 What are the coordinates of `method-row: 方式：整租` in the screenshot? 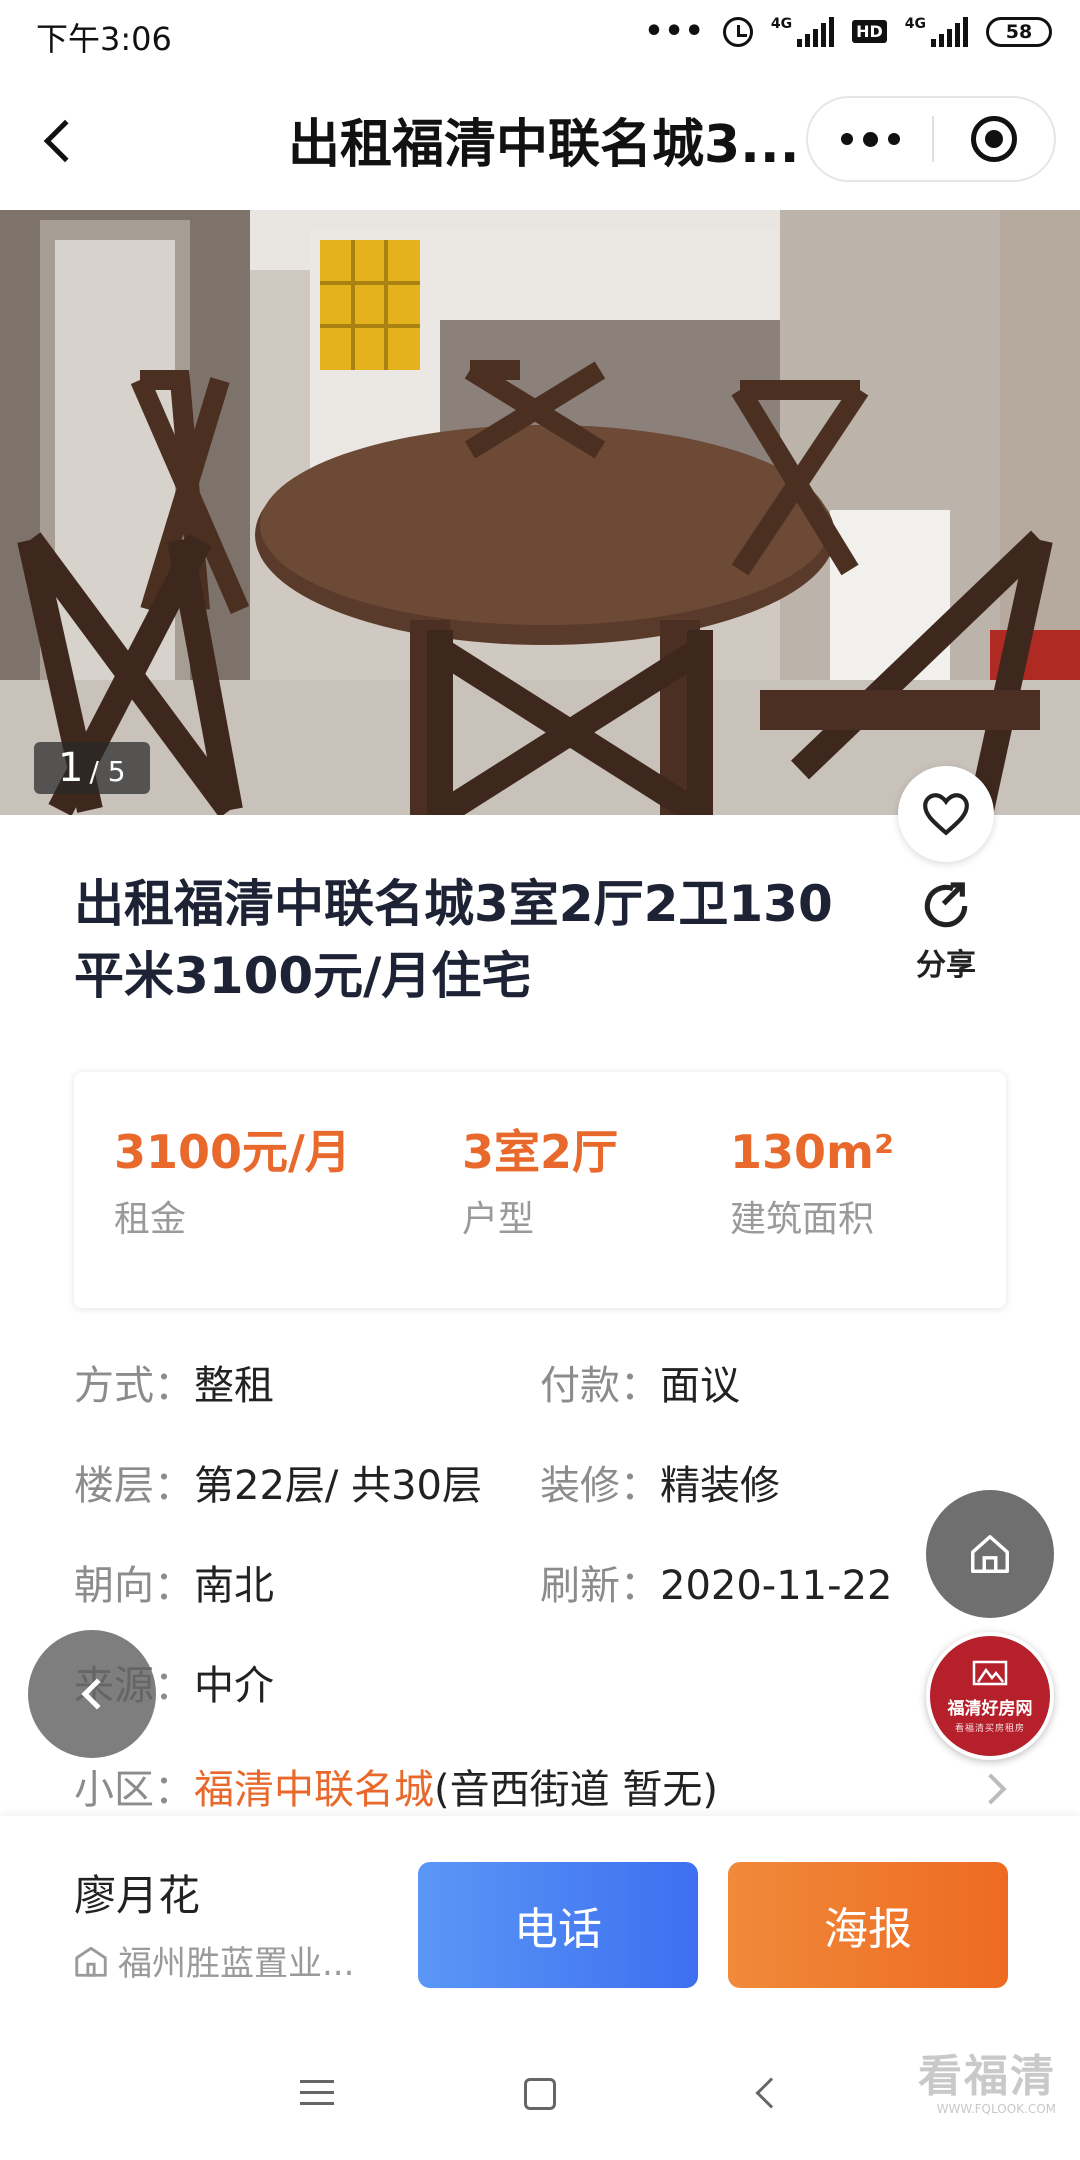 It's located at (174, 1386).